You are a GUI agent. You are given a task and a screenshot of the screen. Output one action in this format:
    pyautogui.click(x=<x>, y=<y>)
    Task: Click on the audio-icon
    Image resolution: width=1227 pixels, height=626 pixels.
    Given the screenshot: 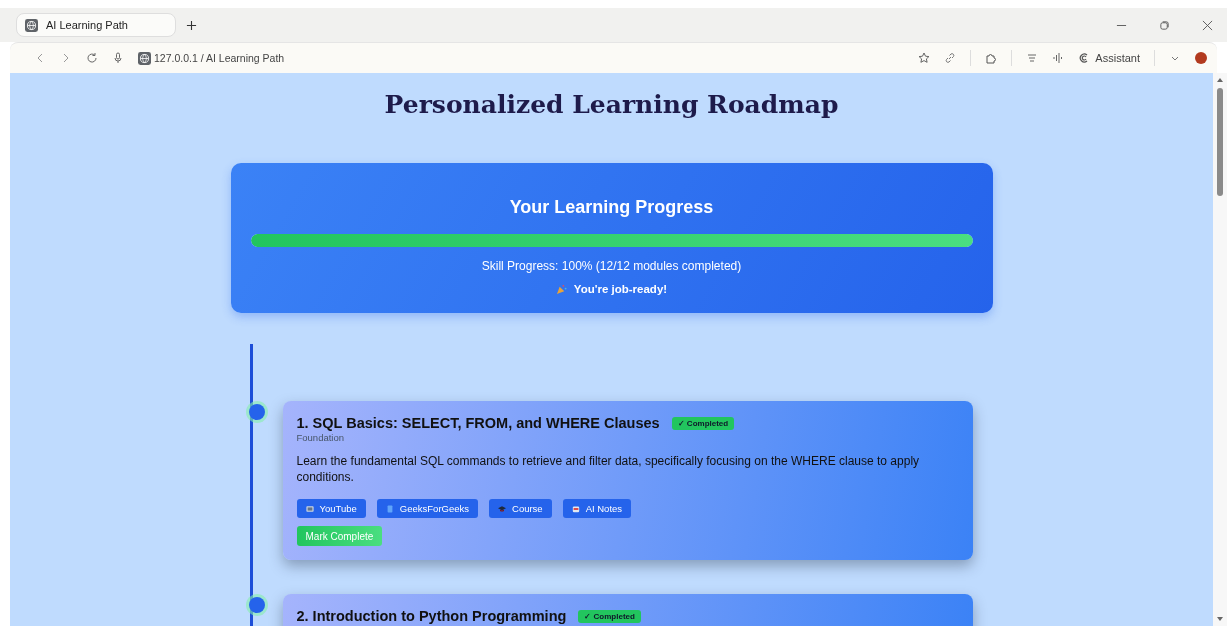 What is the action you would take?
    pyautogui.click(x=1058, y=58)
    